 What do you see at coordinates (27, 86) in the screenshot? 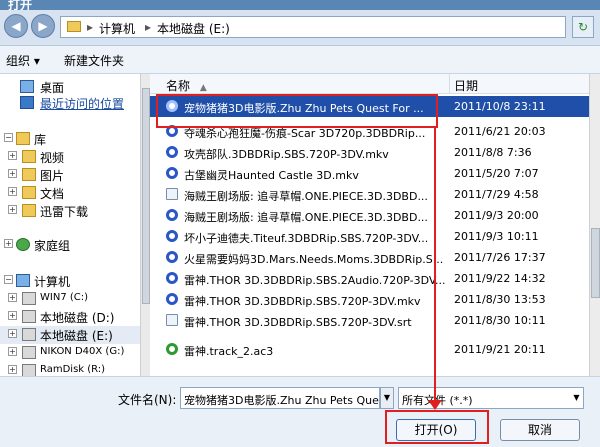
I see `desktop-icon` at bounding box center [27, 86].